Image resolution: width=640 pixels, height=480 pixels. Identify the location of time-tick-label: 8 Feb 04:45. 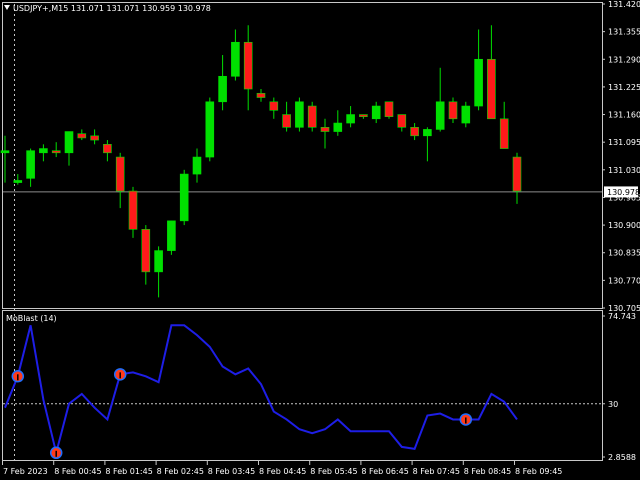
(282, 471).